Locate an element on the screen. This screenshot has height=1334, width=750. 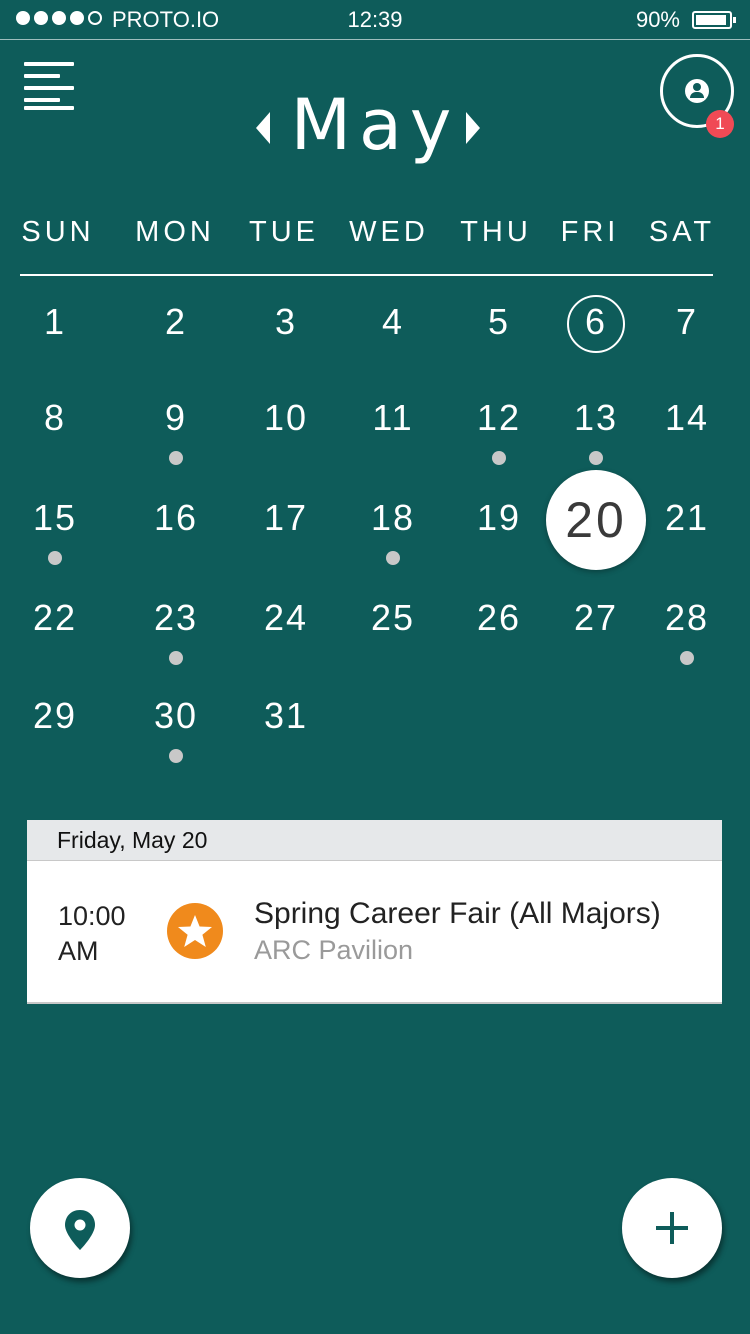
calendar-day: 10 is located at coordinates (286, 418).